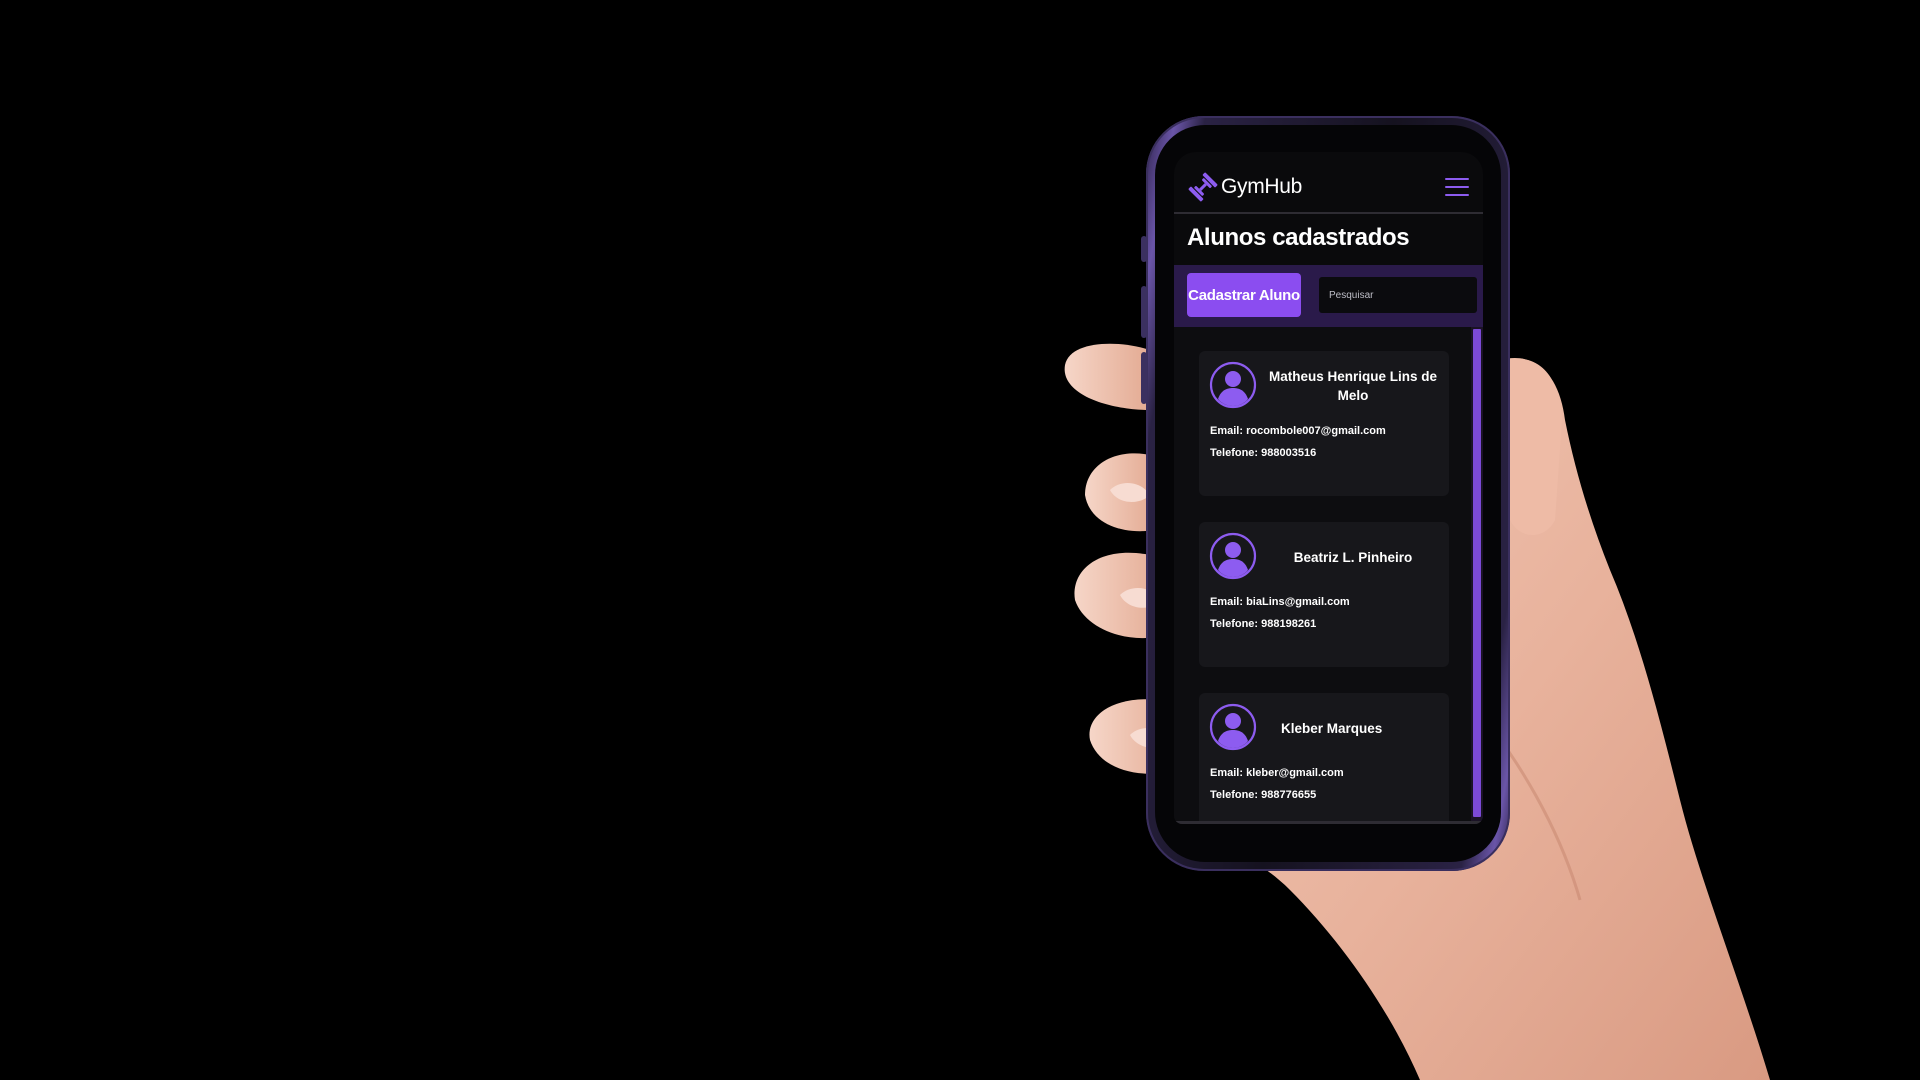 The image size is (1920, 1080). What do you see at coordinates (1353, 386) in the screenshot?
I see `student-name: Matheus Henrique Lins de Melo` at bounding box center [1353, 386].